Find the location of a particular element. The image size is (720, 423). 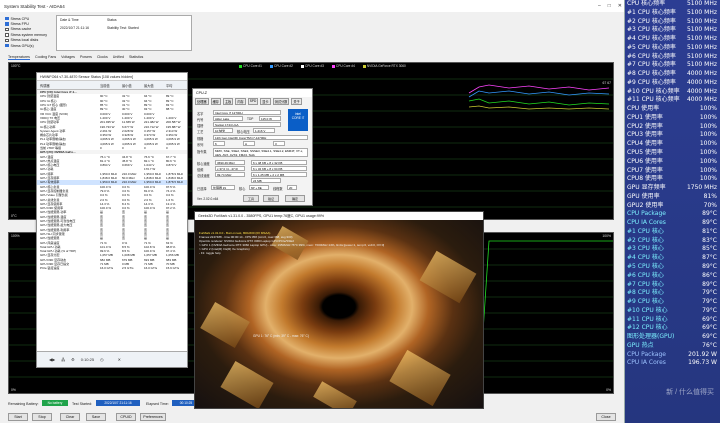

sensor-cell: 0 is located at coordinates (145, 148).